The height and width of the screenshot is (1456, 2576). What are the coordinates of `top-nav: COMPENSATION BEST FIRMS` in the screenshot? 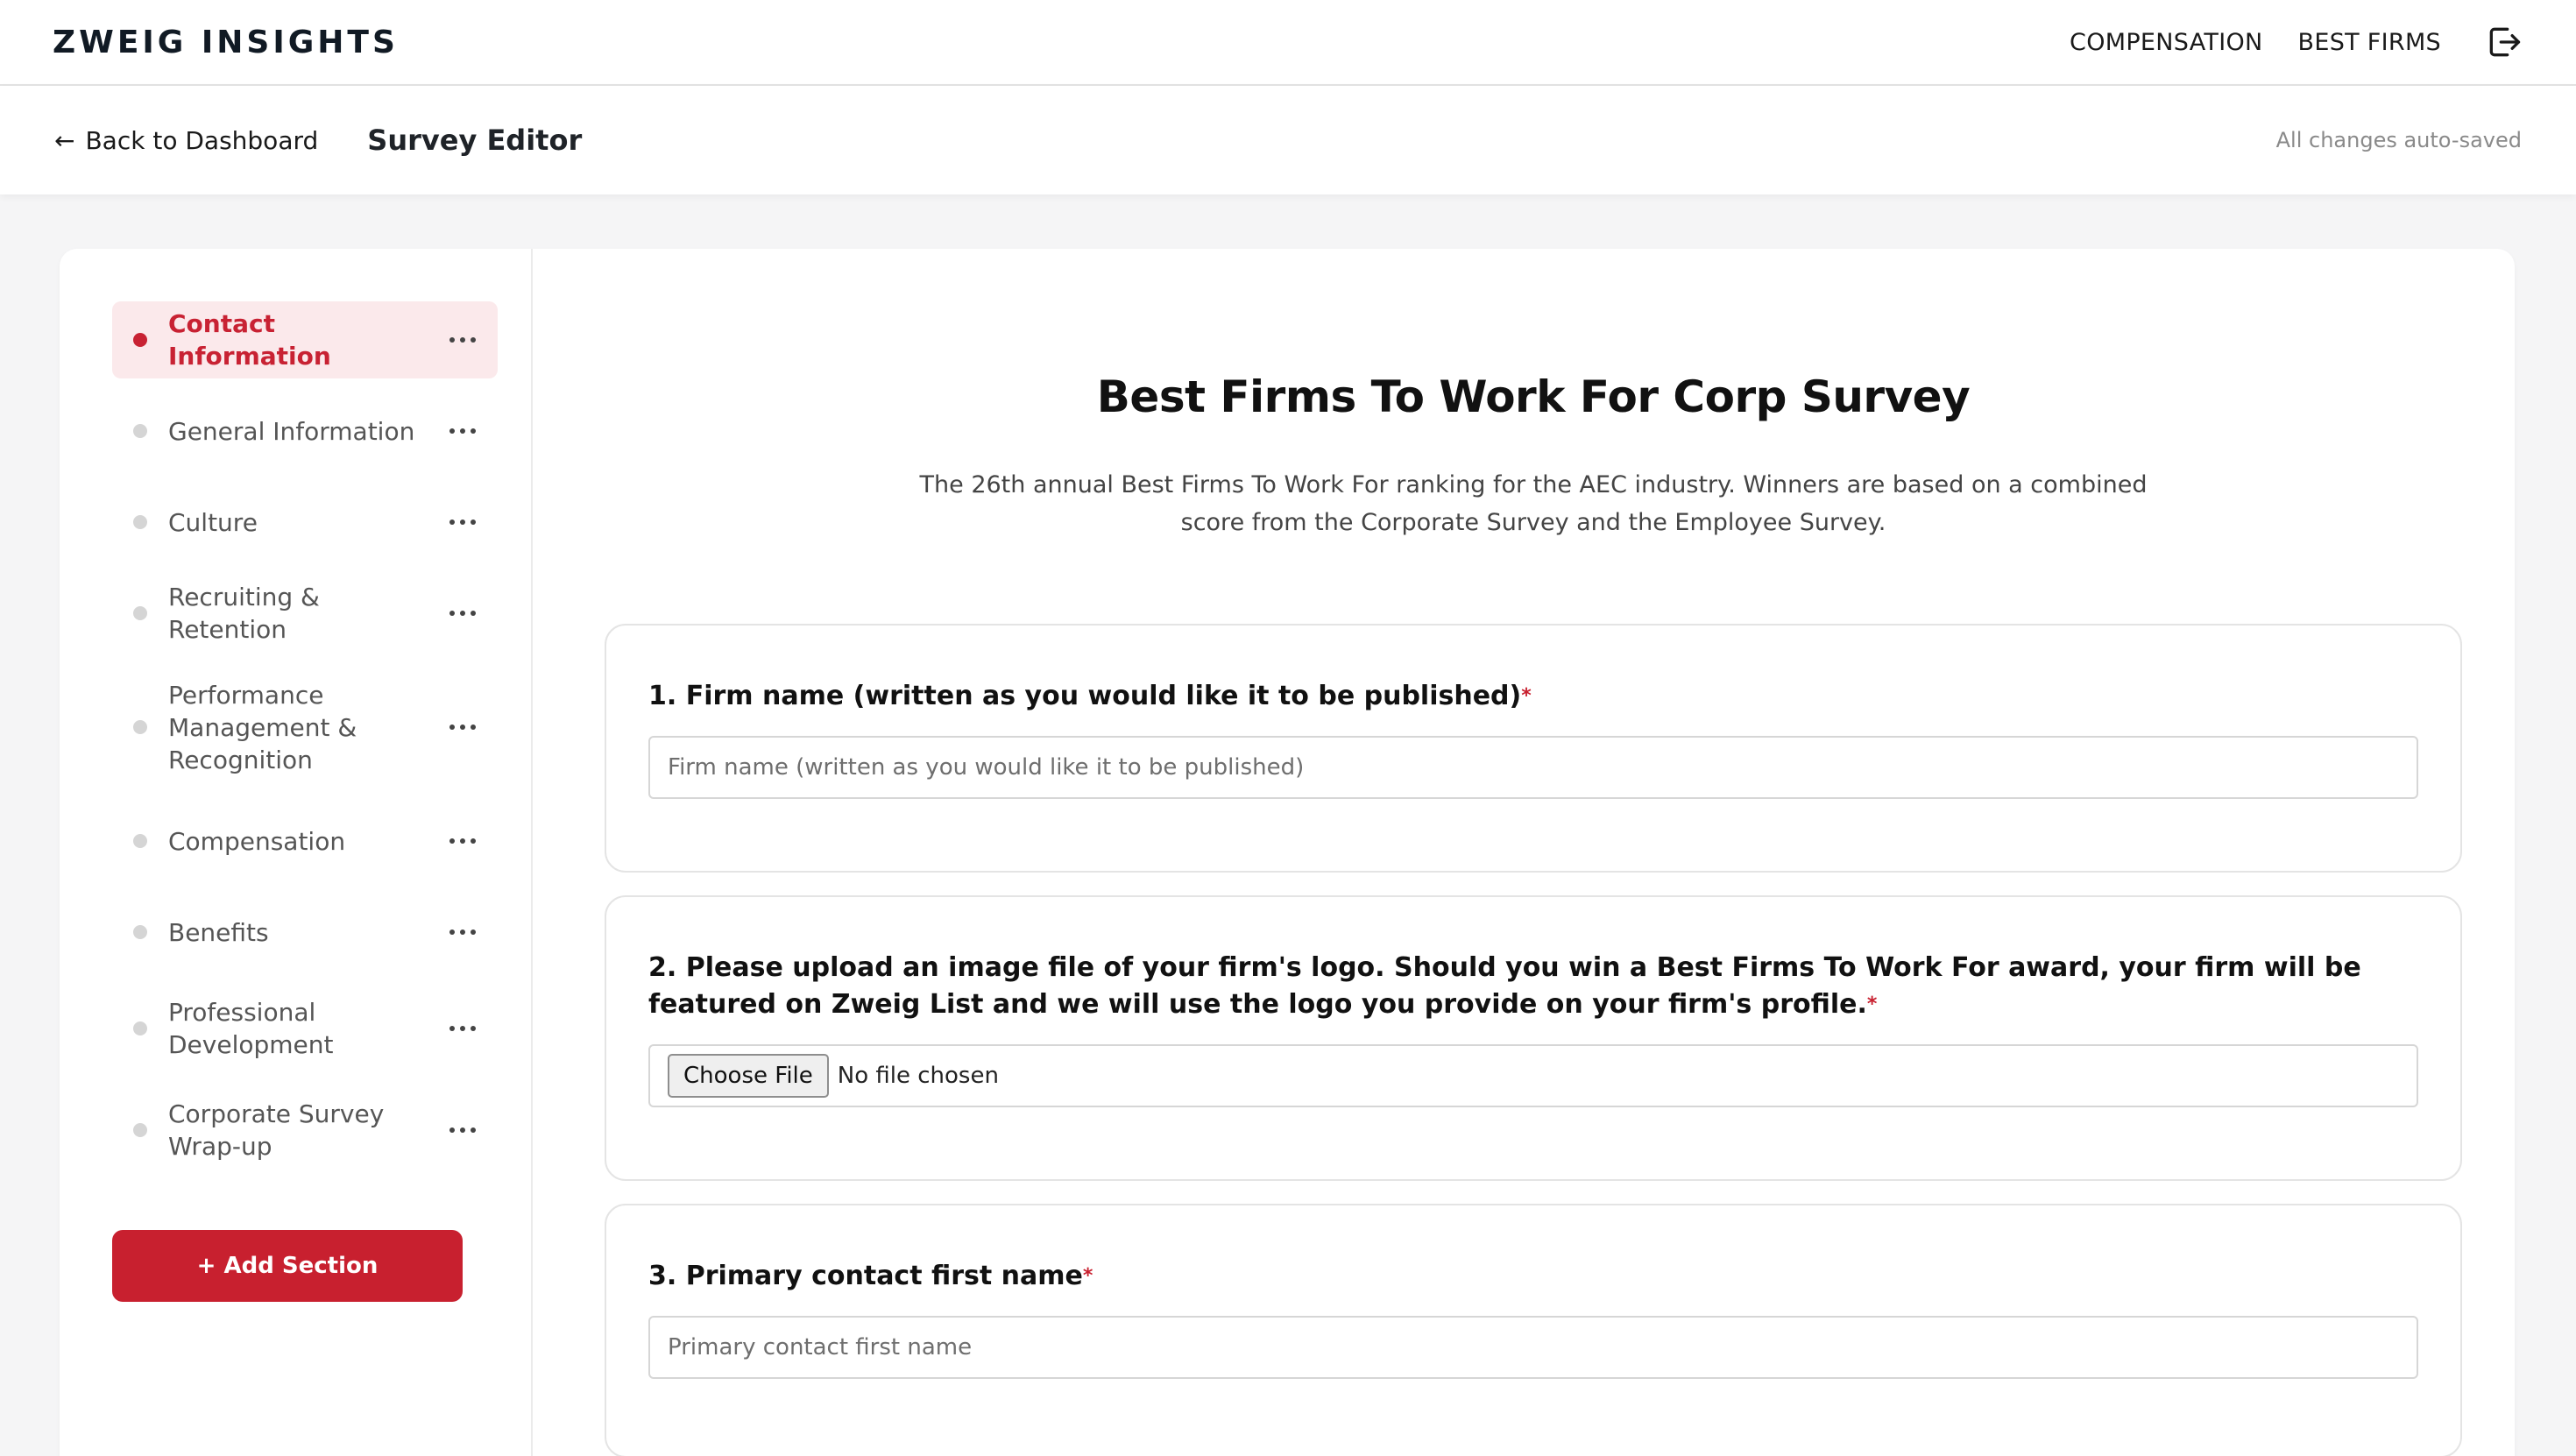 It's located at (2296, 42).